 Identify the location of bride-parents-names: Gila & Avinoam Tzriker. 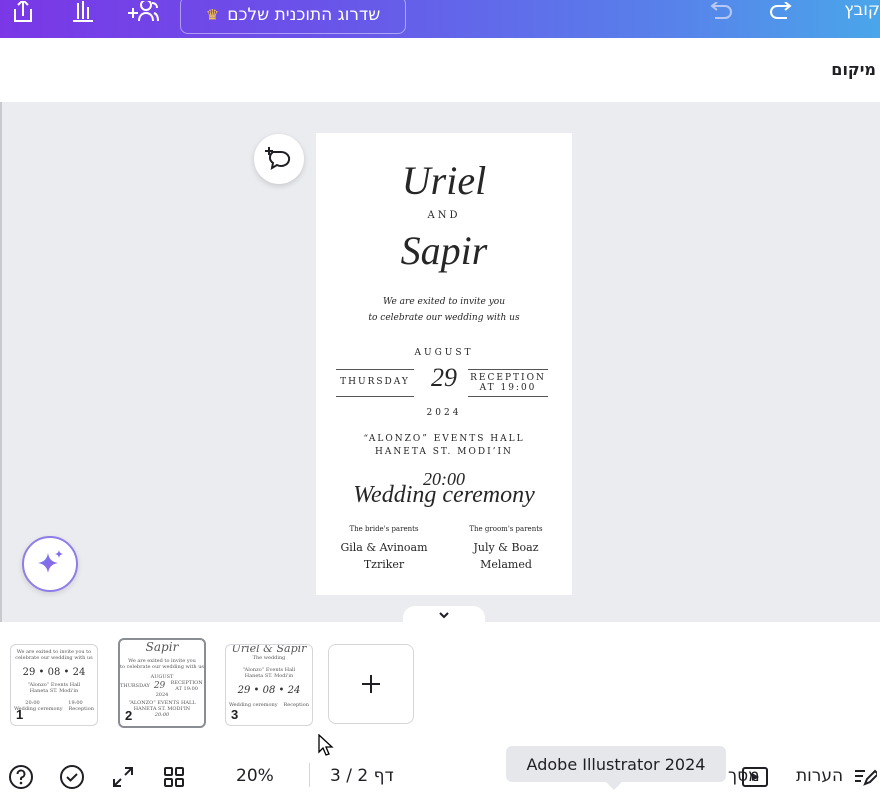
(384, 556).